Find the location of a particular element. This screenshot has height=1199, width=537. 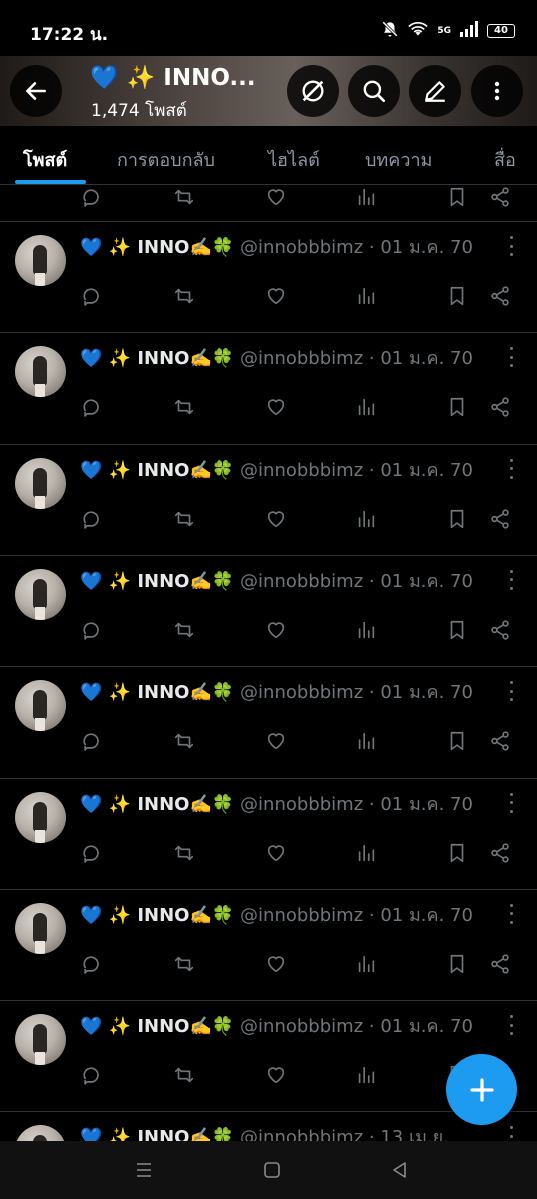

repost-icon is located at coordinates (184, 407).